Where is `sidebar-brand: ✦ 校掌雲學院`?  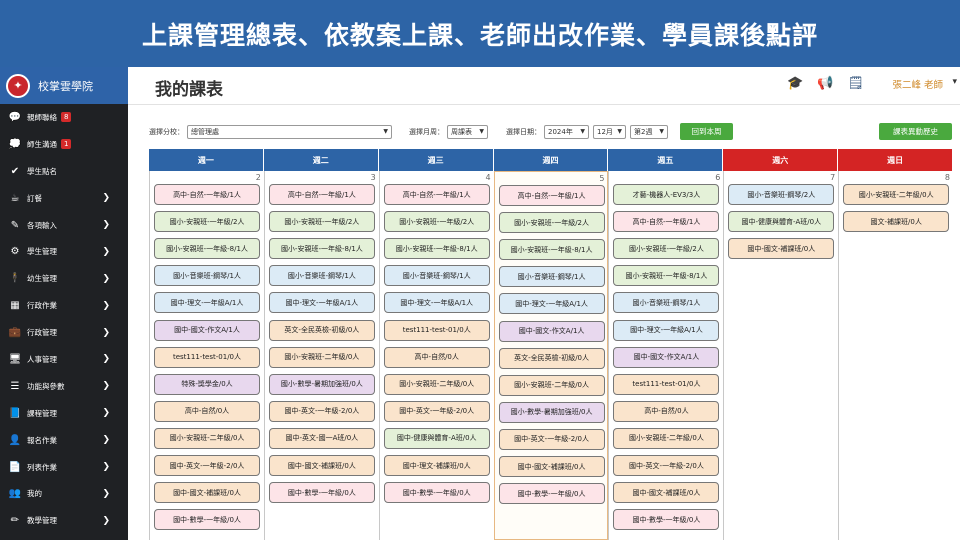
sidebar-brand: ✦ 校掌雲學院 is located at coordinates (64, 85).